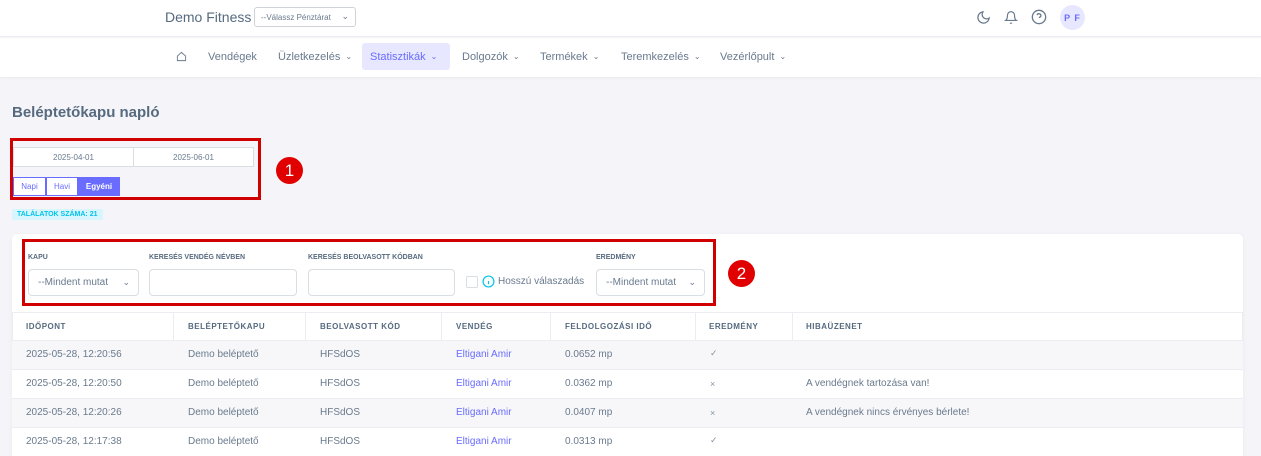 The height and width of the screenshot is (456, 1261). What do you see at coordinates (589, 383) in the screenshot?
I see `row-duration: 0.0362 mp` at bounding box center [589, 383].